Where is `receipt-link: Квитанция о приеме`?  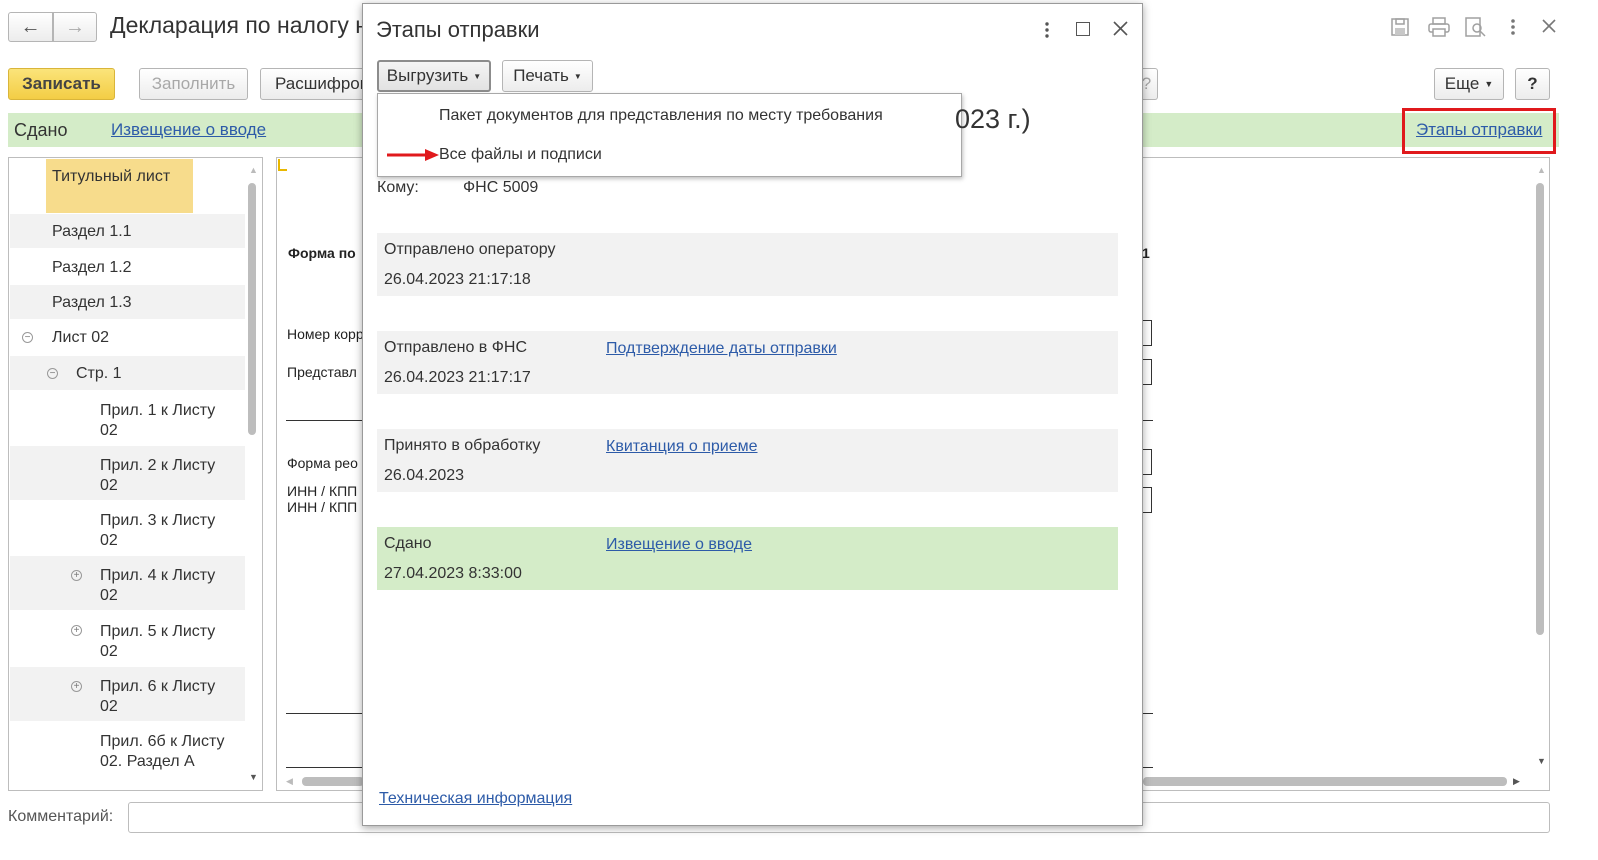 receipt-link: Квитанция о приеме is located at coordinates (682, 447).